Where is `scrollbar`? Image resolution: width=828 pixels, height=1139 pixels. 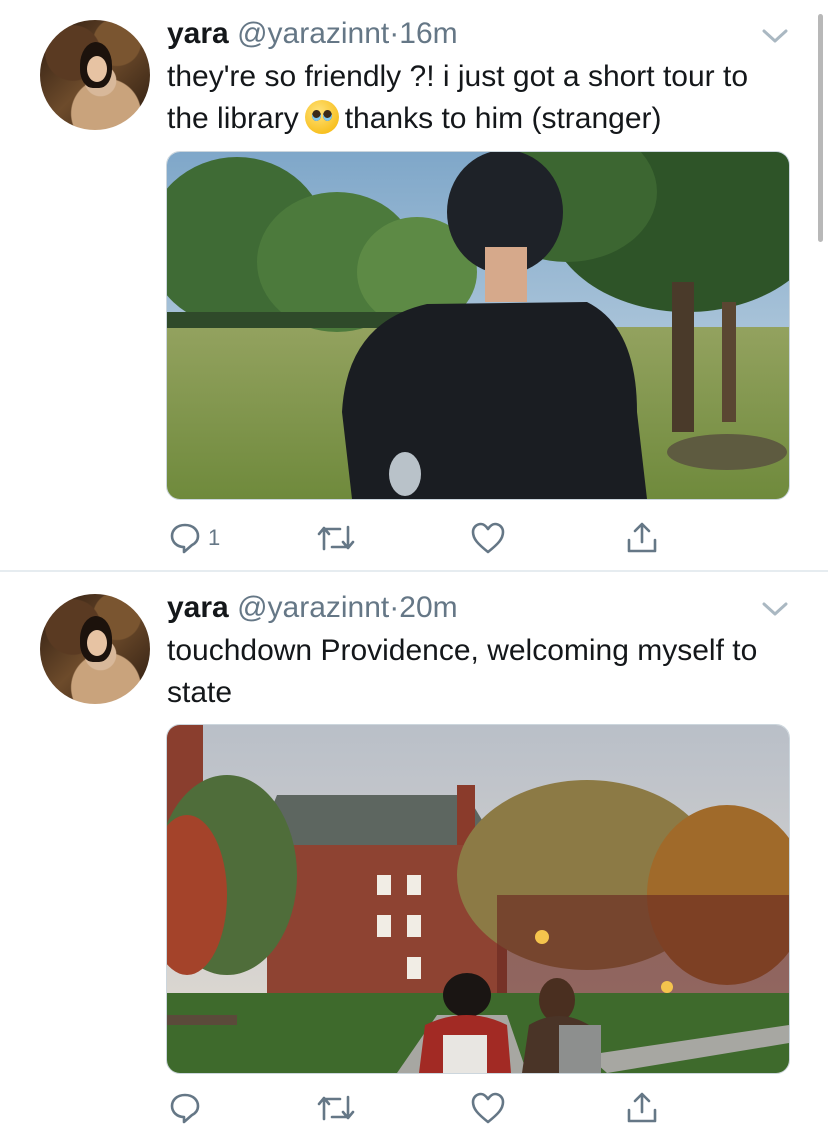
scrollbar is located at coordinates (820, 128).